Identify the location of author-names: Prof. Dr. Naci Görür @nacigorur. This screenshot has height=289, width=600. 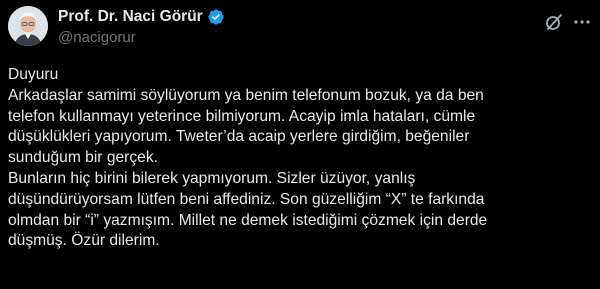
(141, 26).